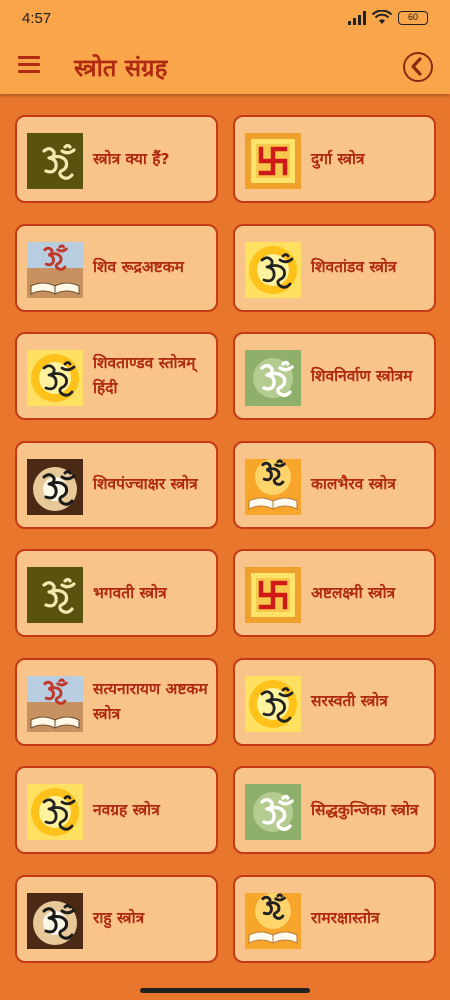  I want to click on stotra-card: सिद्धकुन्जिका स्त्रोत्र, so click(334, 810).